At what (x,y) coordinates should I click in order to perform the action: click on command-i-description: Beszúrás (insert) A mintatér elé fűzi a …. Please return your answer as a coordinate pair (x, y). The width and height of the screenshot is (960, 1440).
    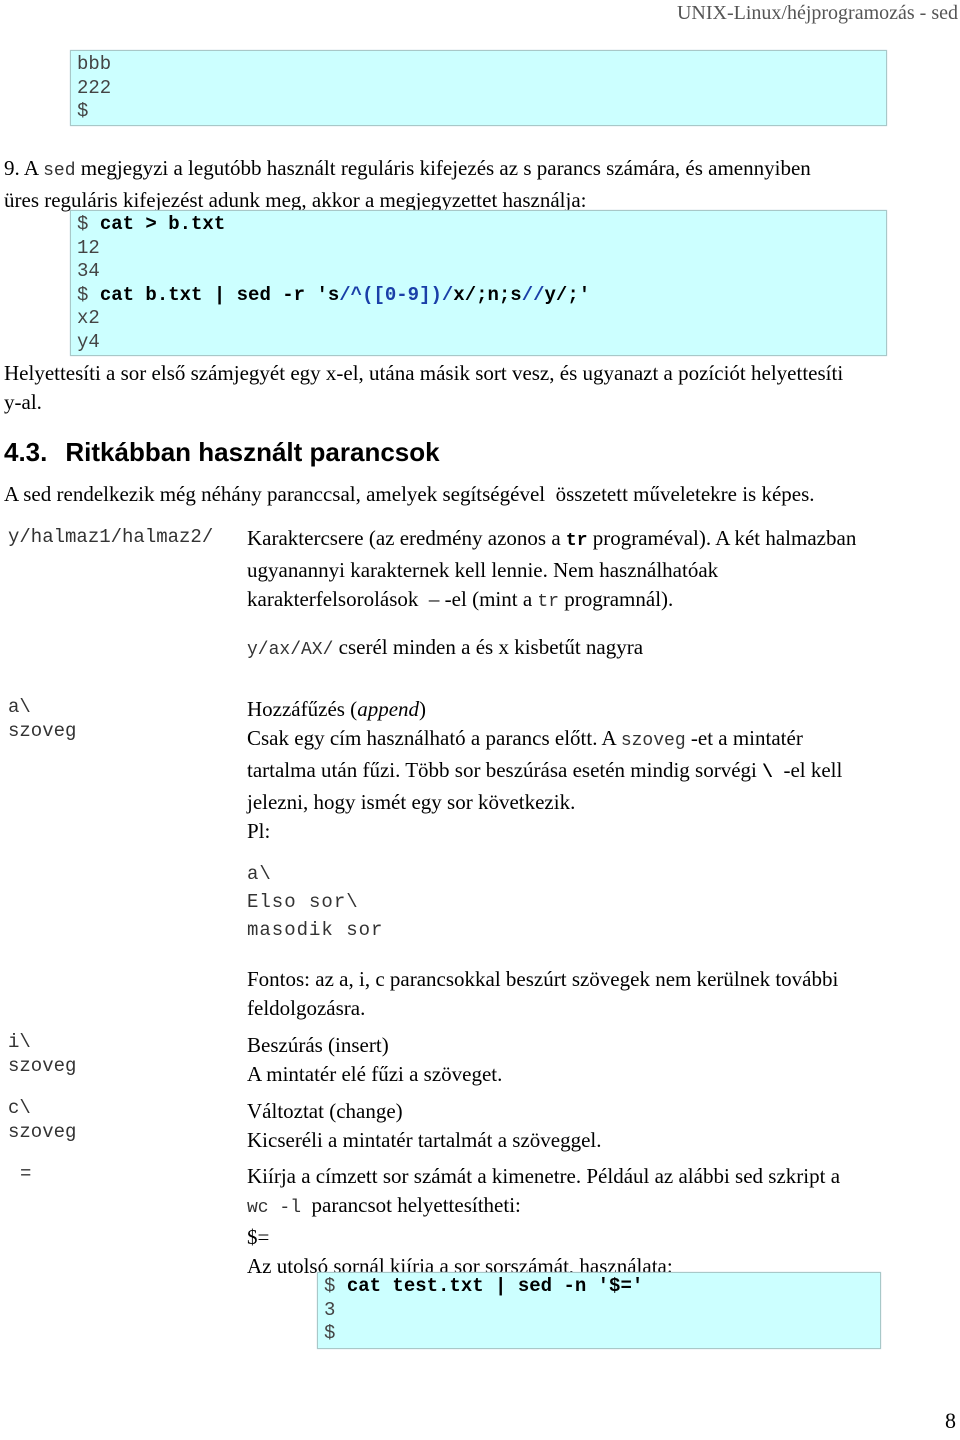
    Looking at the image, I should click on (375, 1059).